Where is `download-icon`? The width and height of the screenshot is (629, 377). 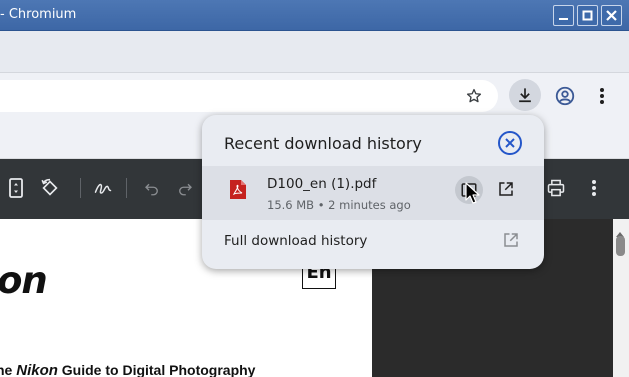
download-icon is located at coordinates (525, 95).